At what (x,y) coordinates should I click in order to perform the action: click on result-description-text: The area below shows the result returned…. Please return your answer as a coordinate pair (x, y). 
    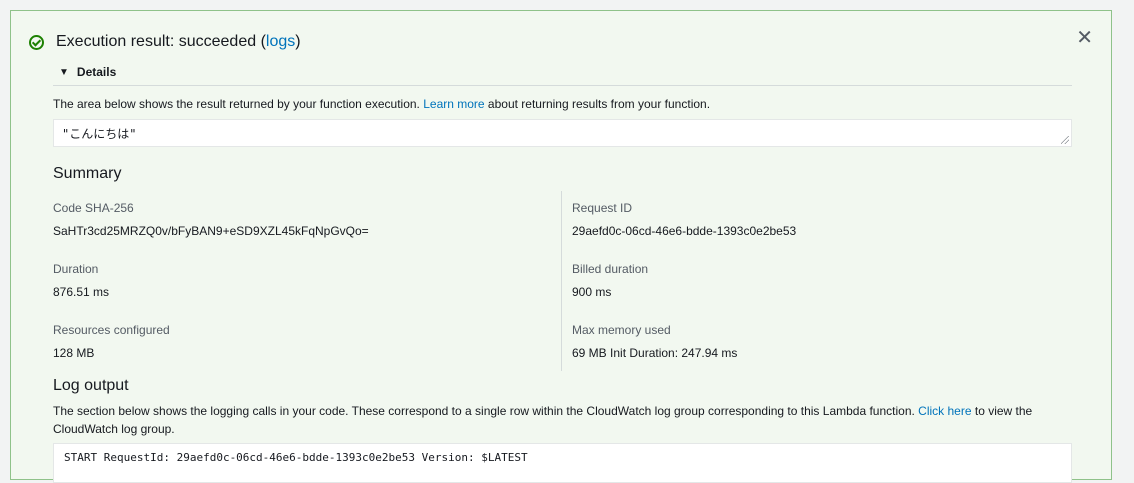
    Looking at the image, I should click on (238, 104).